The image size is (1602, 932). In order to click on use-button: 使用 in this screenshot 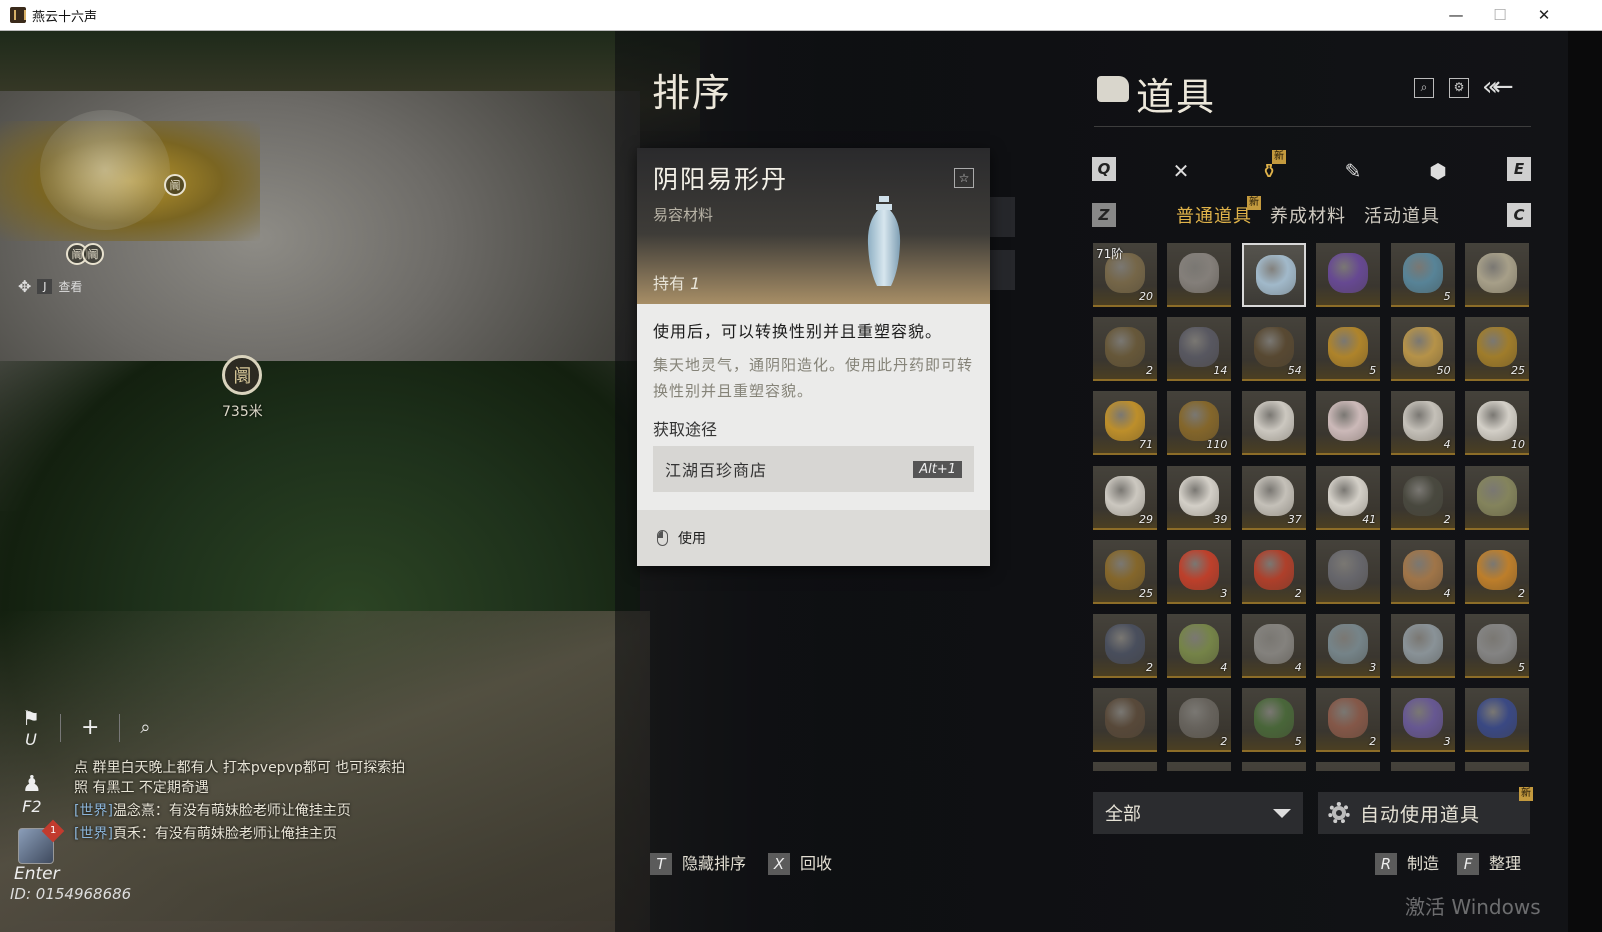, I will do `click(813, 538)`.